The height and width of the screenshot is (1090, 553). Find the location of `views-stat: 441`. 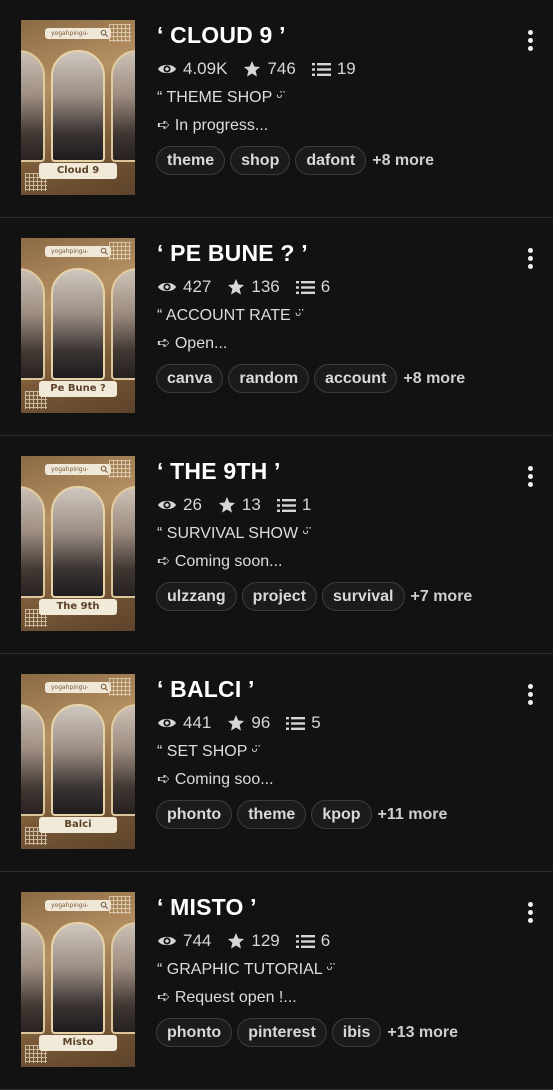

views-stat: 441 is located at coordinates (184, 723).